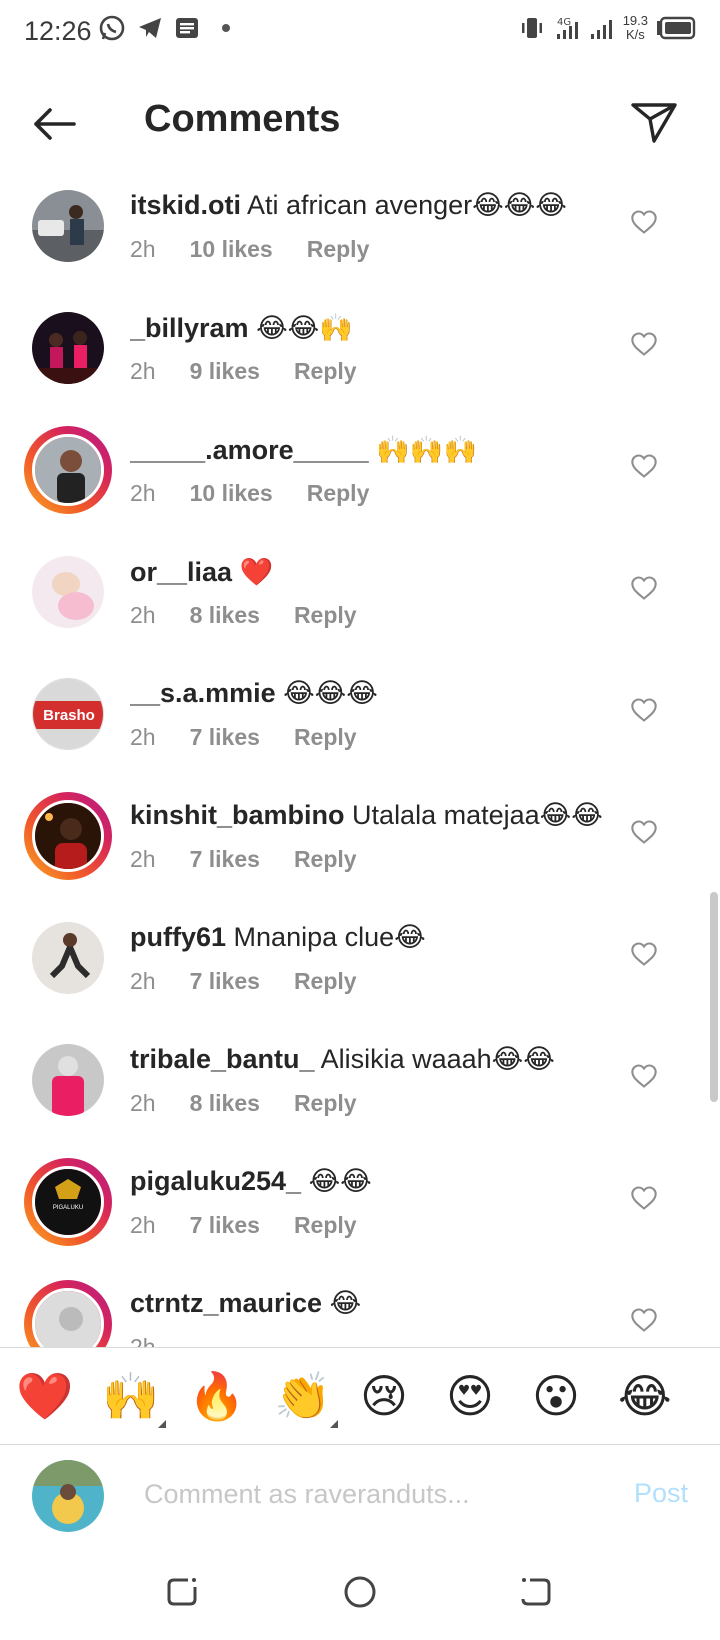  I want to click on avatar-image: Brasho, so click(68, 714).